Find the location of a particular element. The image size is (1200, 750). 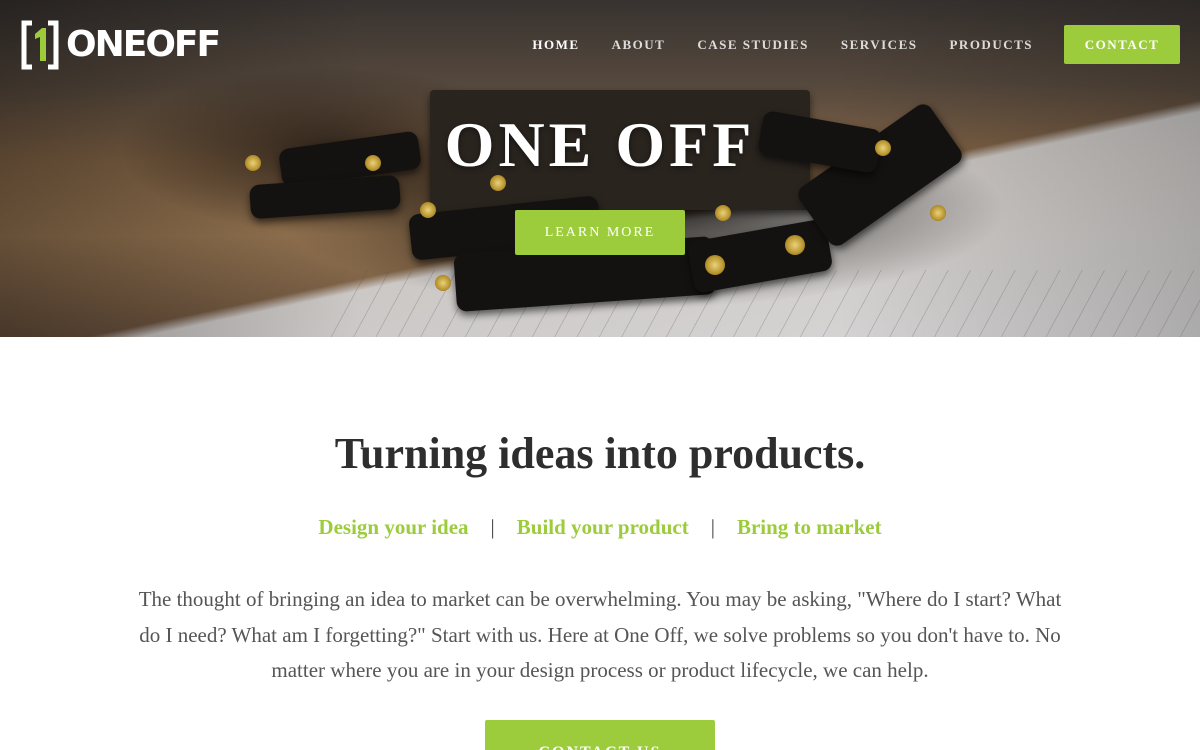

nav-item-about: ABOUT is located at coordinates (639, 45).